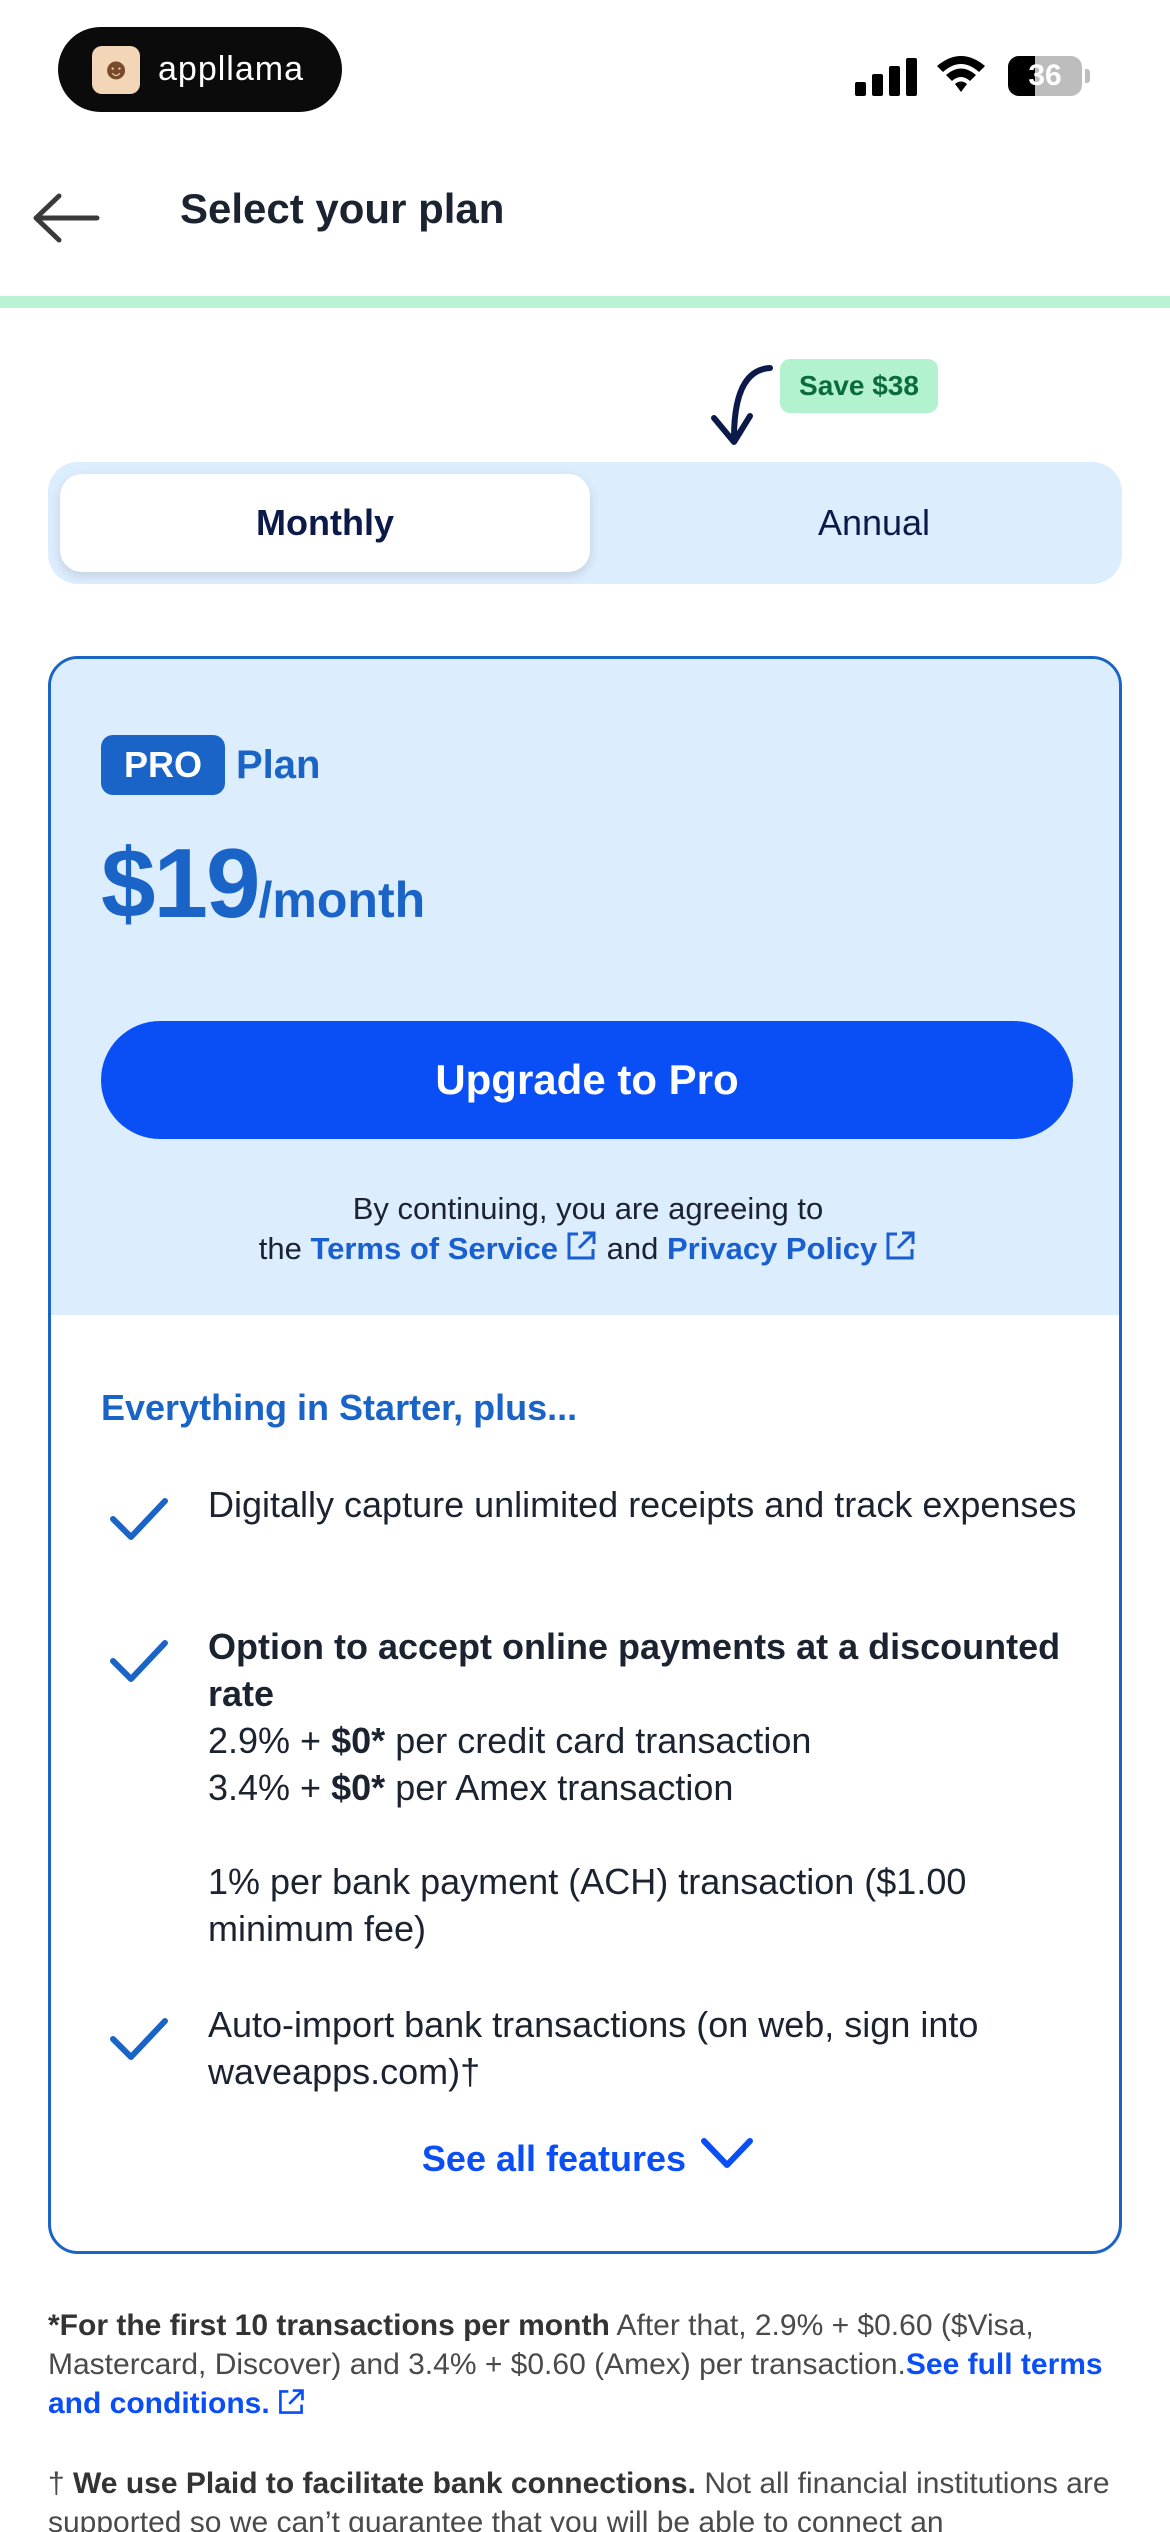  Describe the element at coordinates (632, 1248) in the screenshot. I see `agreement-and: and` at that location.